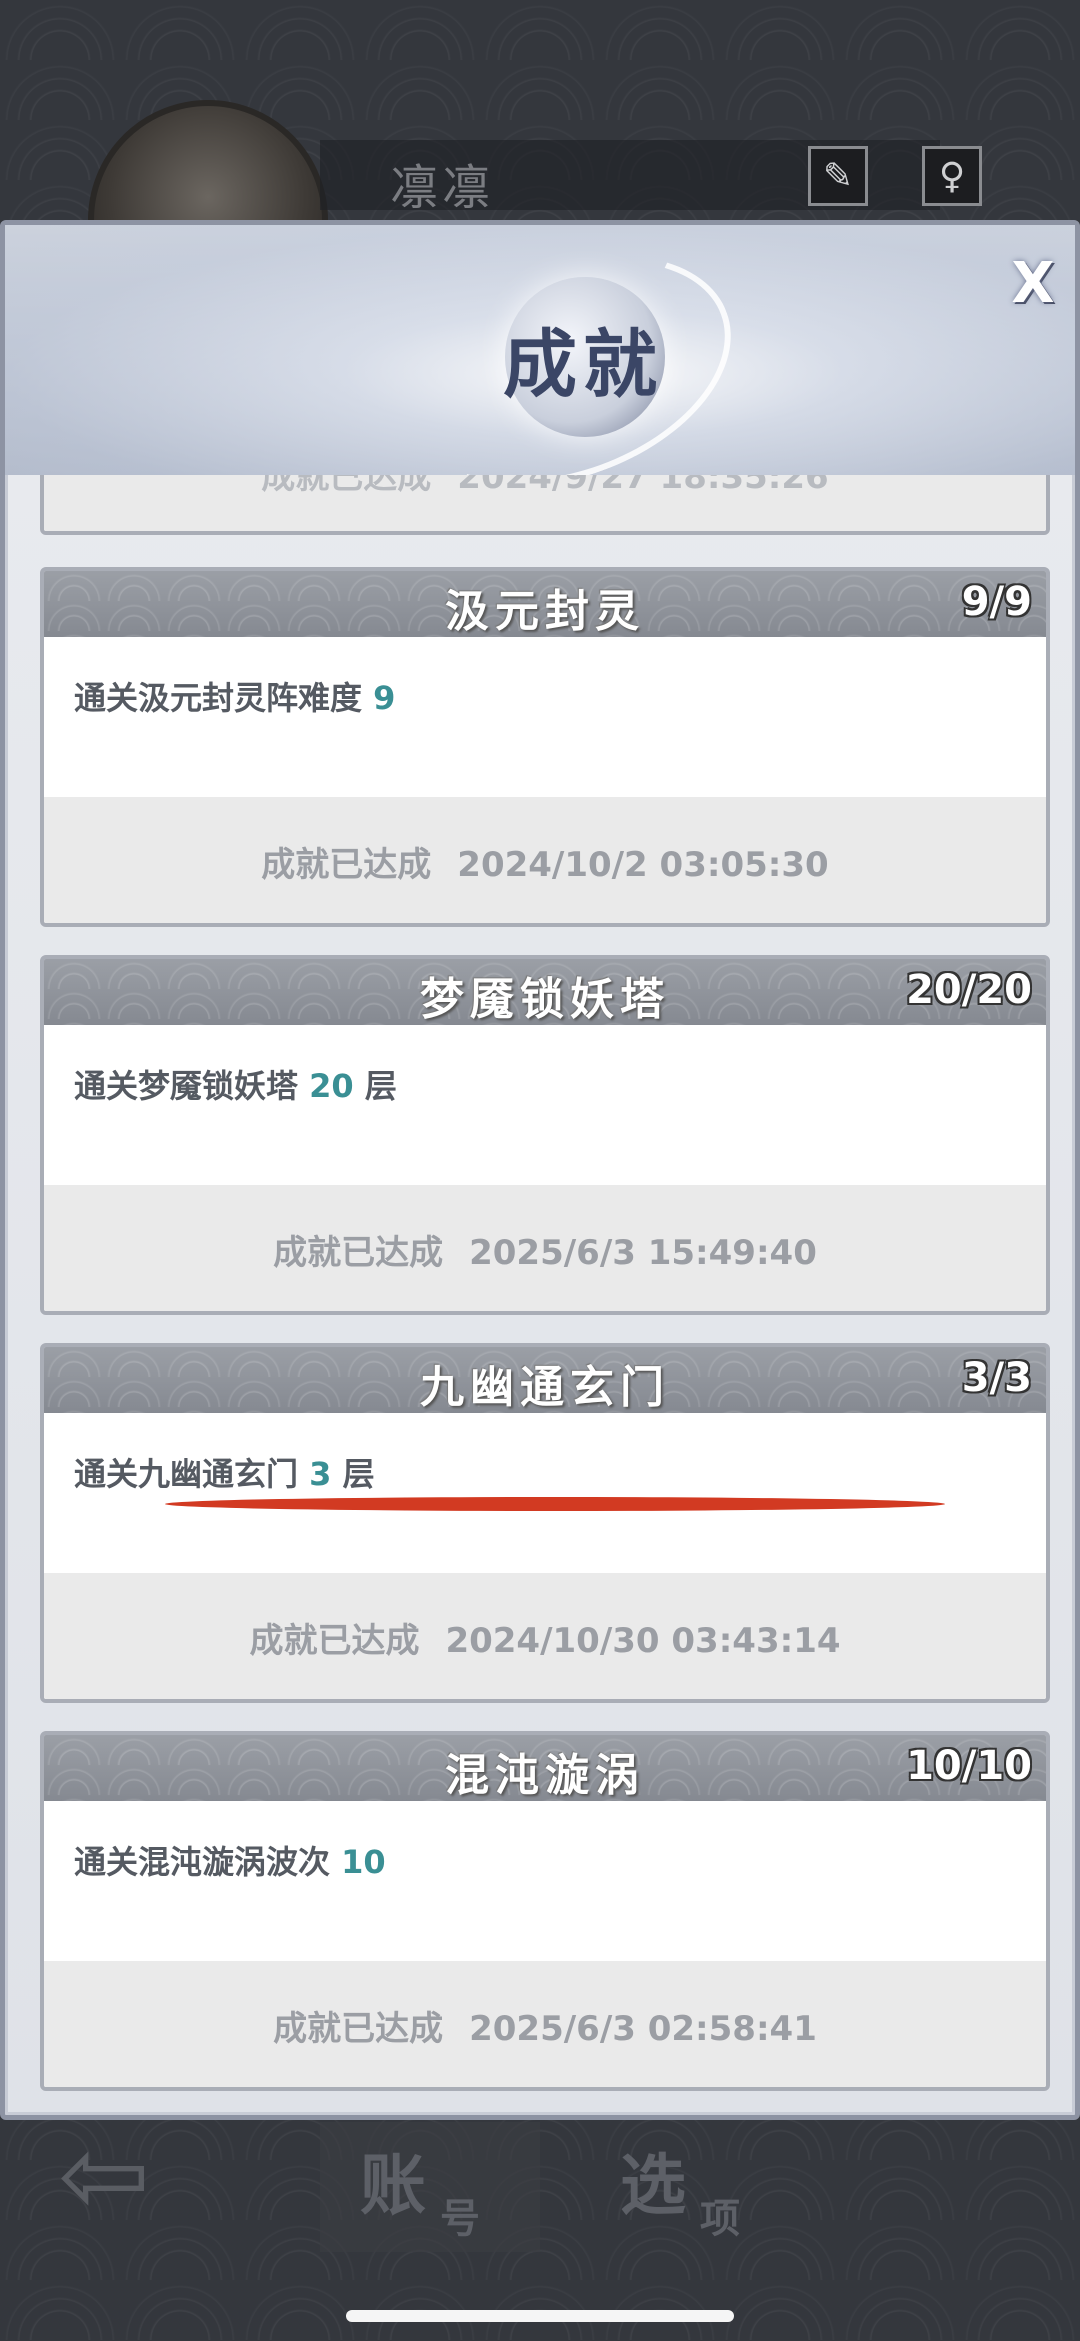  What do you see at coordinates (235, 698) in the screenshot?
I see `card-description: 通关汲元封灵阵难度 9` at bounding box center [235, 698].